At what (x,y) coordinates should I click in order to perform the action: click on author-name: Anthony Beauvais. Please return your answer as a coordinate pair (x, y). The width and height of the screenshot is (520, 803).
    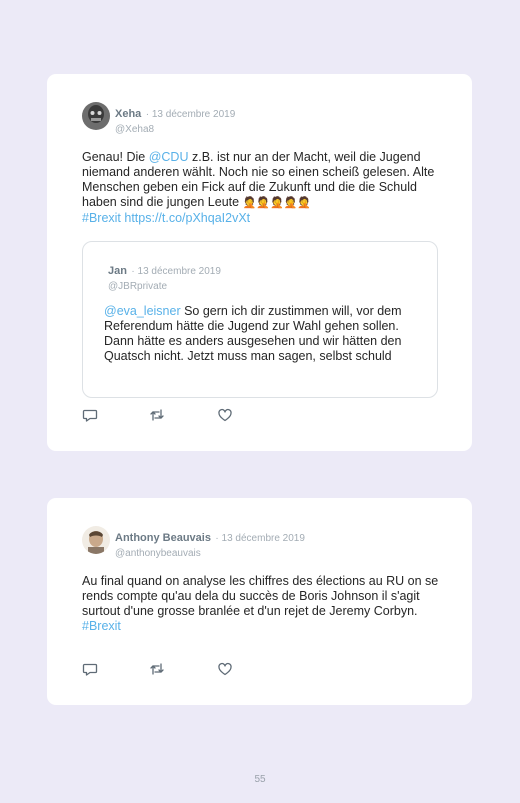
    Looking at the image, I should click on (163, 538).